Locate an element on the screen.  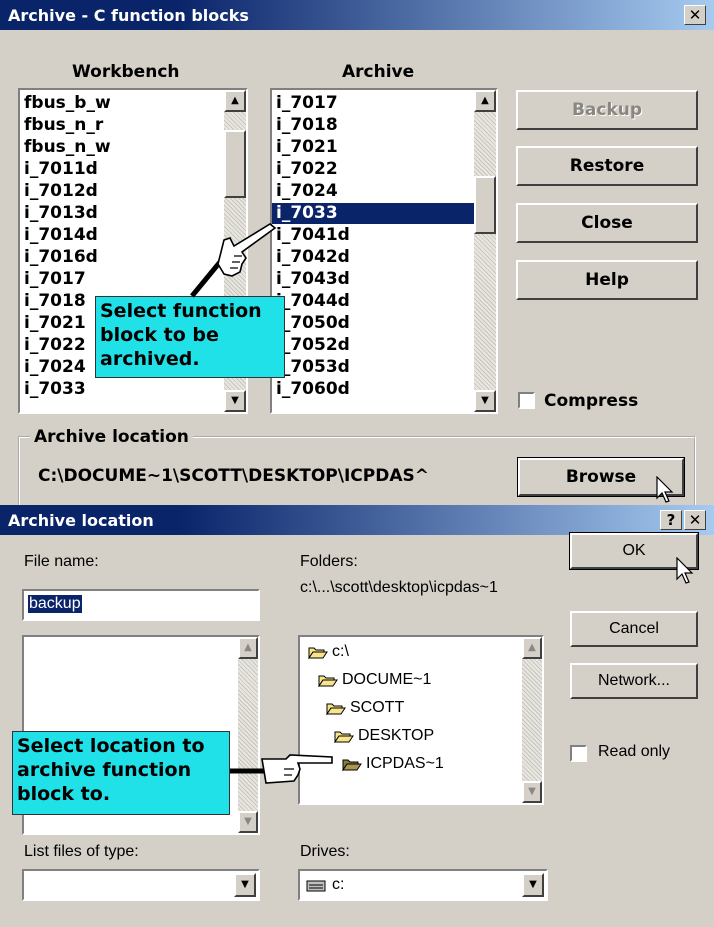
archive-list-label: Archive is located at coordinates (378, 72).